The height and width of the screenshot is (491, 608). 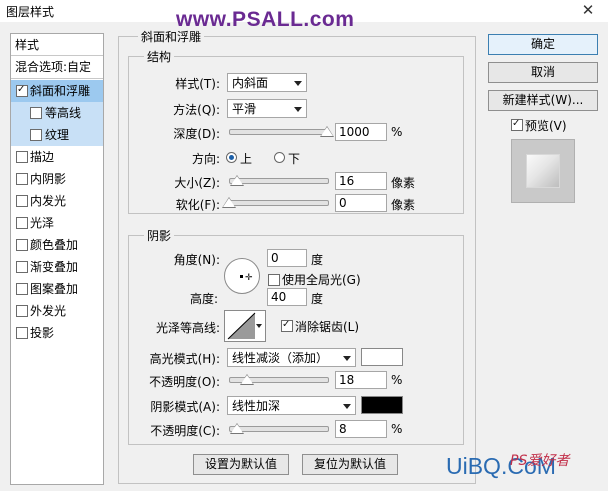 I want to click on sidebar-item-label: 描边, so click(x=42, y=157).